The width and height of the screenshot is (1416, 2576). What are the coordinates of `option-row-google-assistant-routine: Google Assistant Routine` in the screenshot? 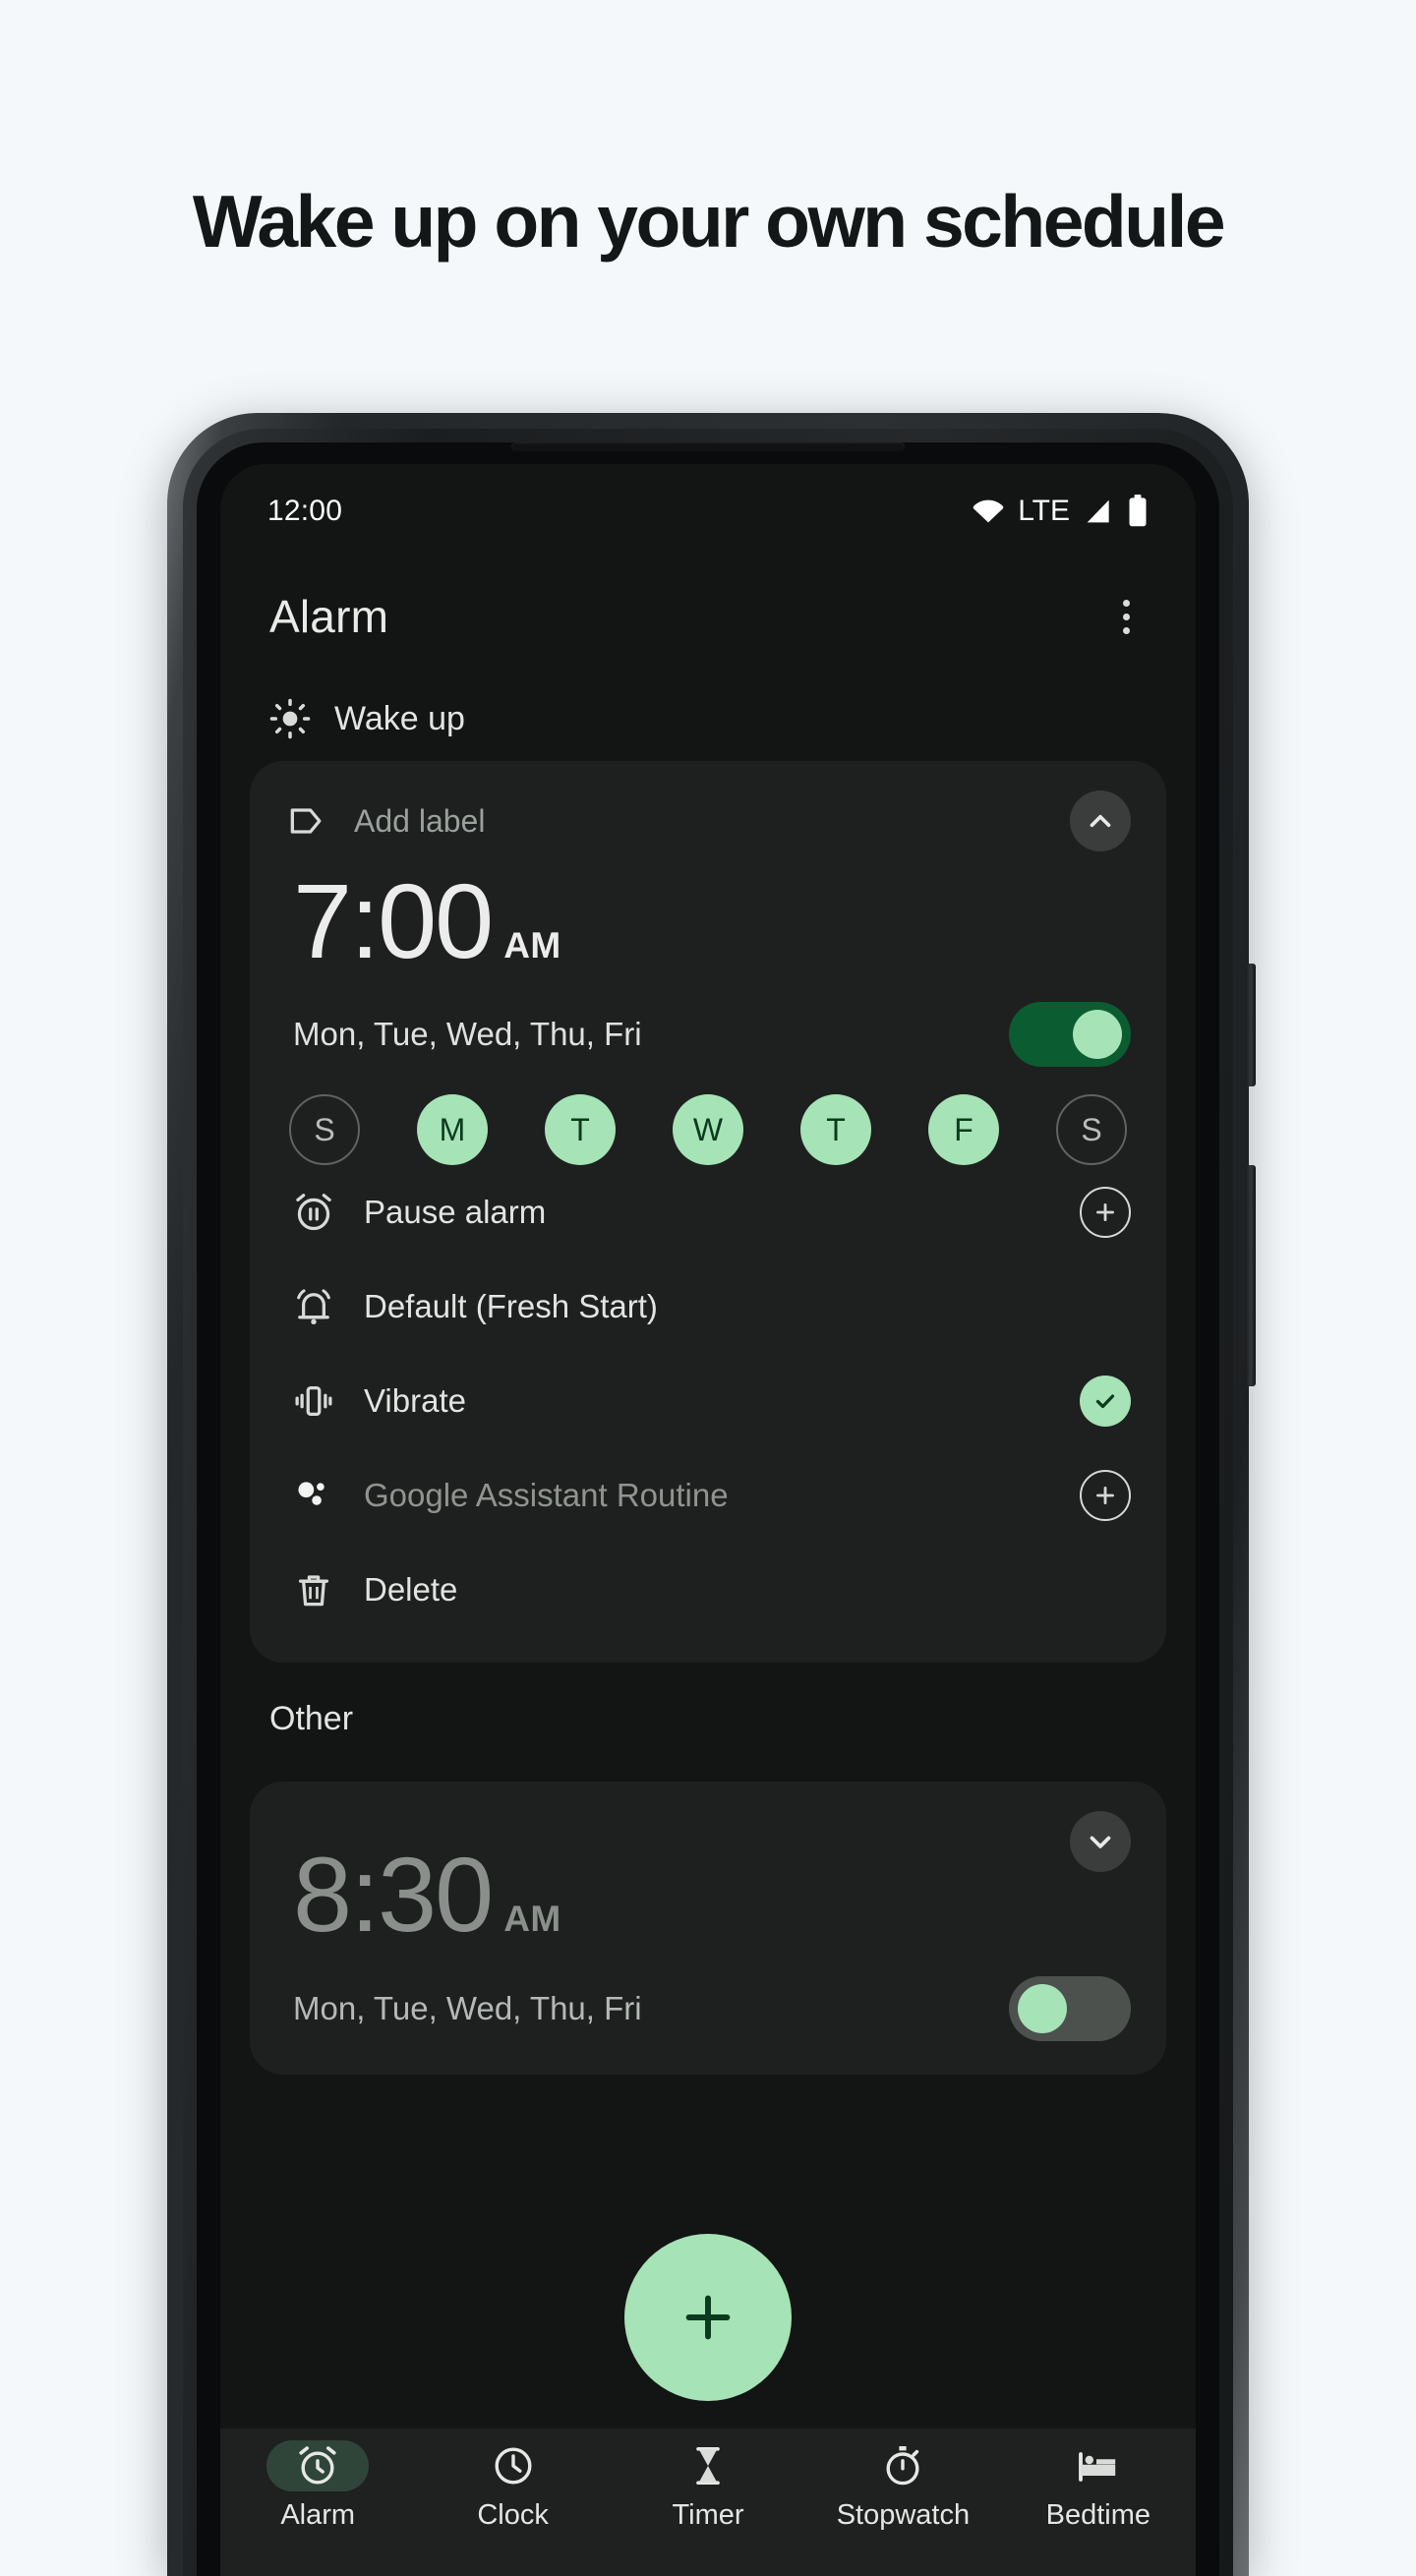 It's located at (708, 1495).